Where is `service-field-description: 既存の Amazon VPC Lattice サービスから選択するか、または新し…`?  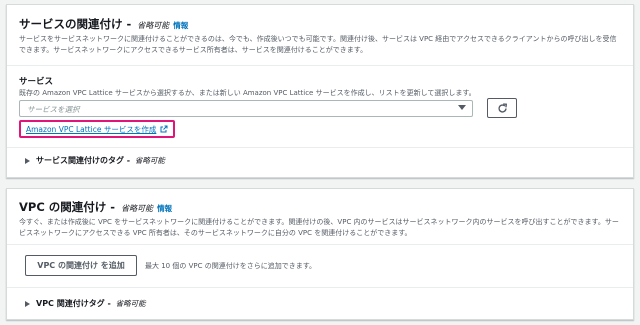 service-field-description: 既存の Amazon VPC Lattice サービスから選択するか、または新し… is located at coordinates (247, 93).